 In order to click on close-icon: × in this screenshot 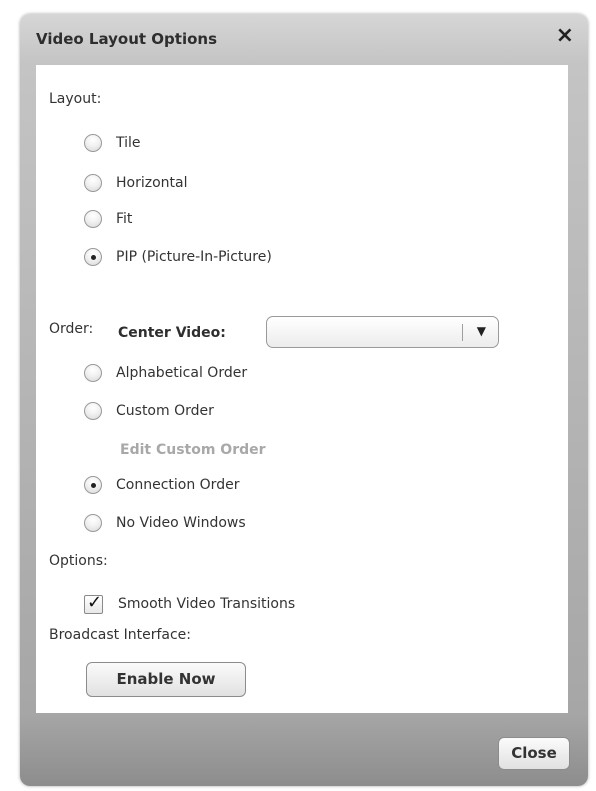, I will do `click(565, 36)`.